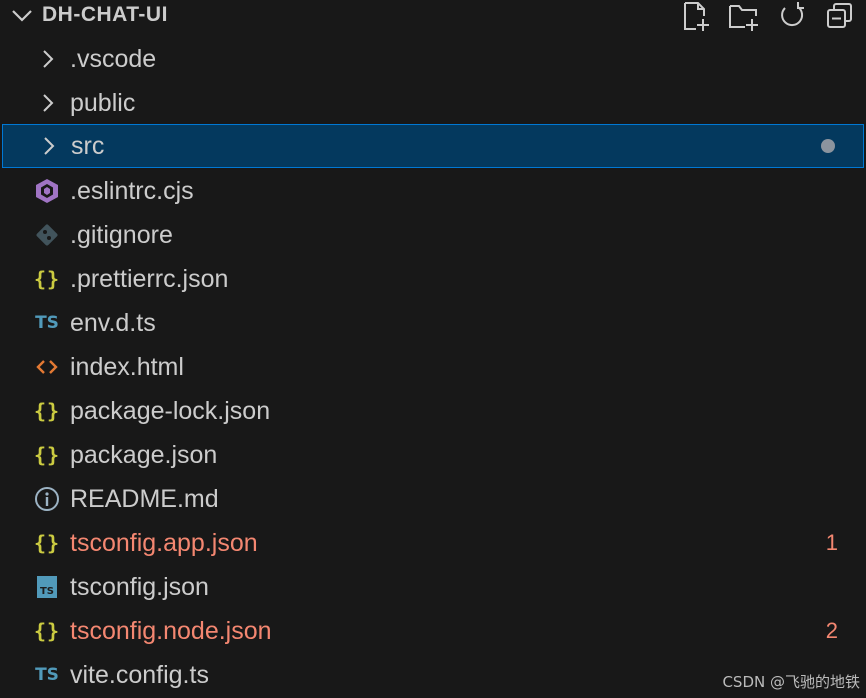 Image resolution: width=866 pixels, height=698 pixels. I want to click on tsconfig-icon-text: TS, so click(47, 587).